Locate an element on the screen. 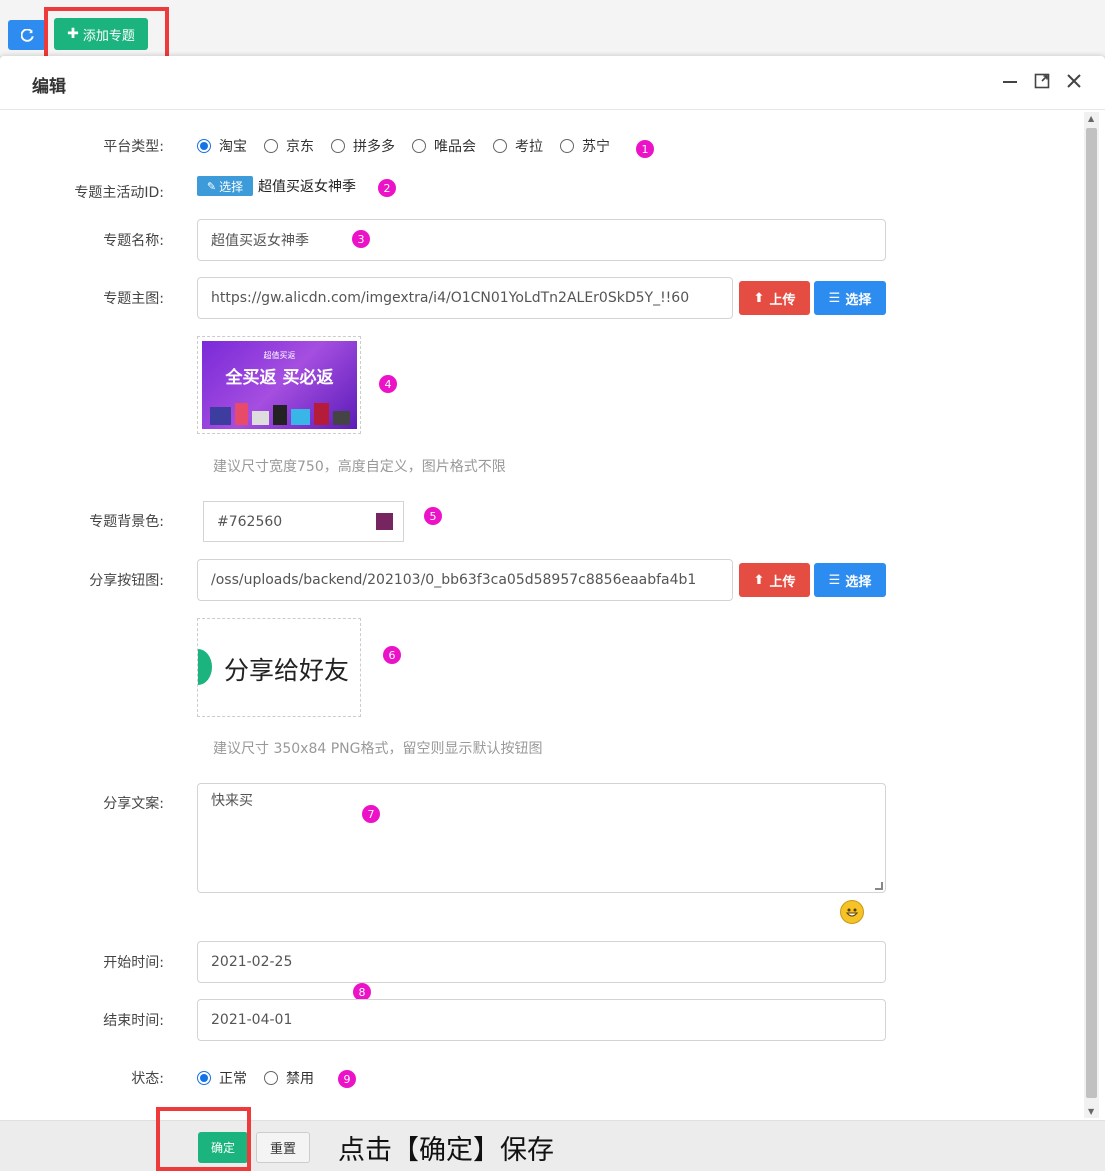  share-button-green-edge is located at coordinates (205, 667).